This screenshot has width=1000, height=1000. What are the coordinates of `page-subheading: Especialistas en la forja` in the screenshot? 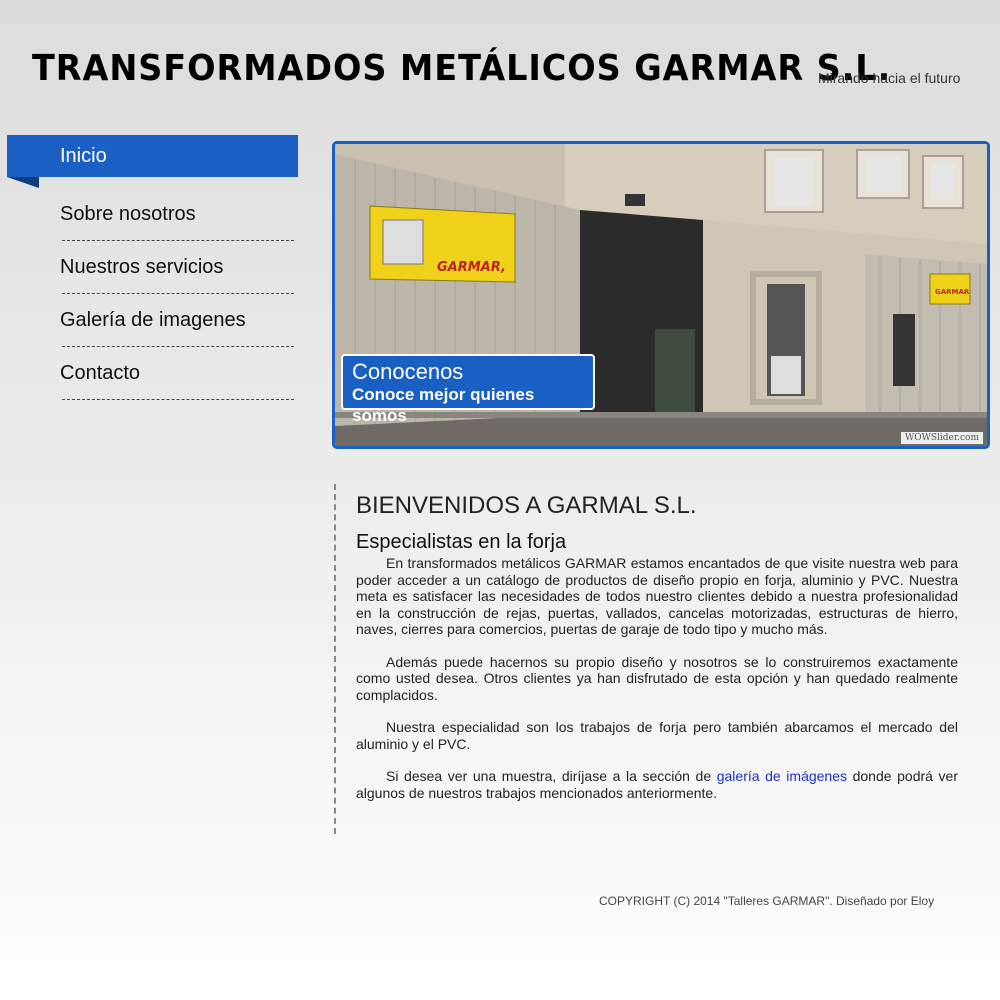 It's located at (461, 542).